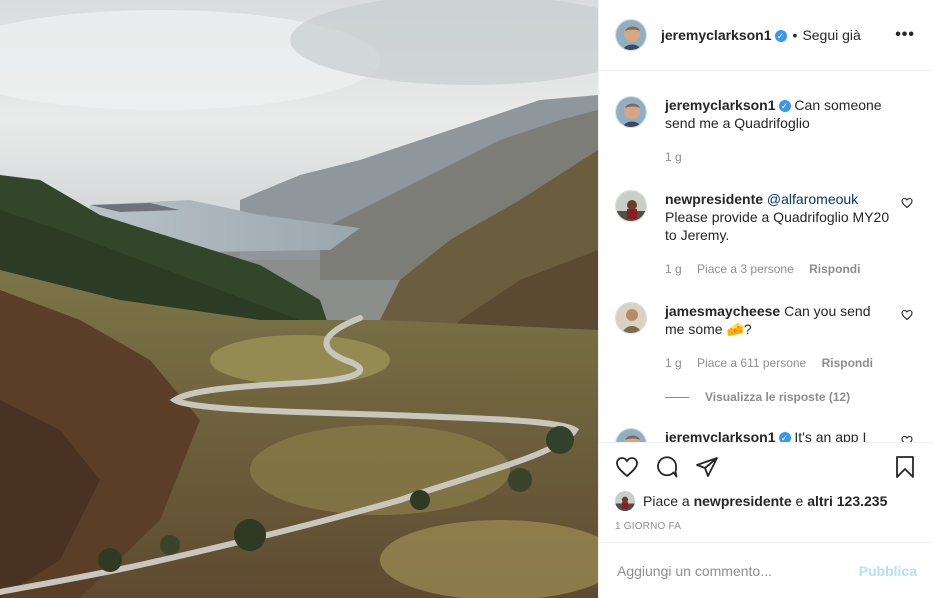 This screenshot has height=598, width=934. Describe the element at coordinates (777, 397) in the screenshot. I see `view-replies-label: Visualizza le risposte (12)` at that location.